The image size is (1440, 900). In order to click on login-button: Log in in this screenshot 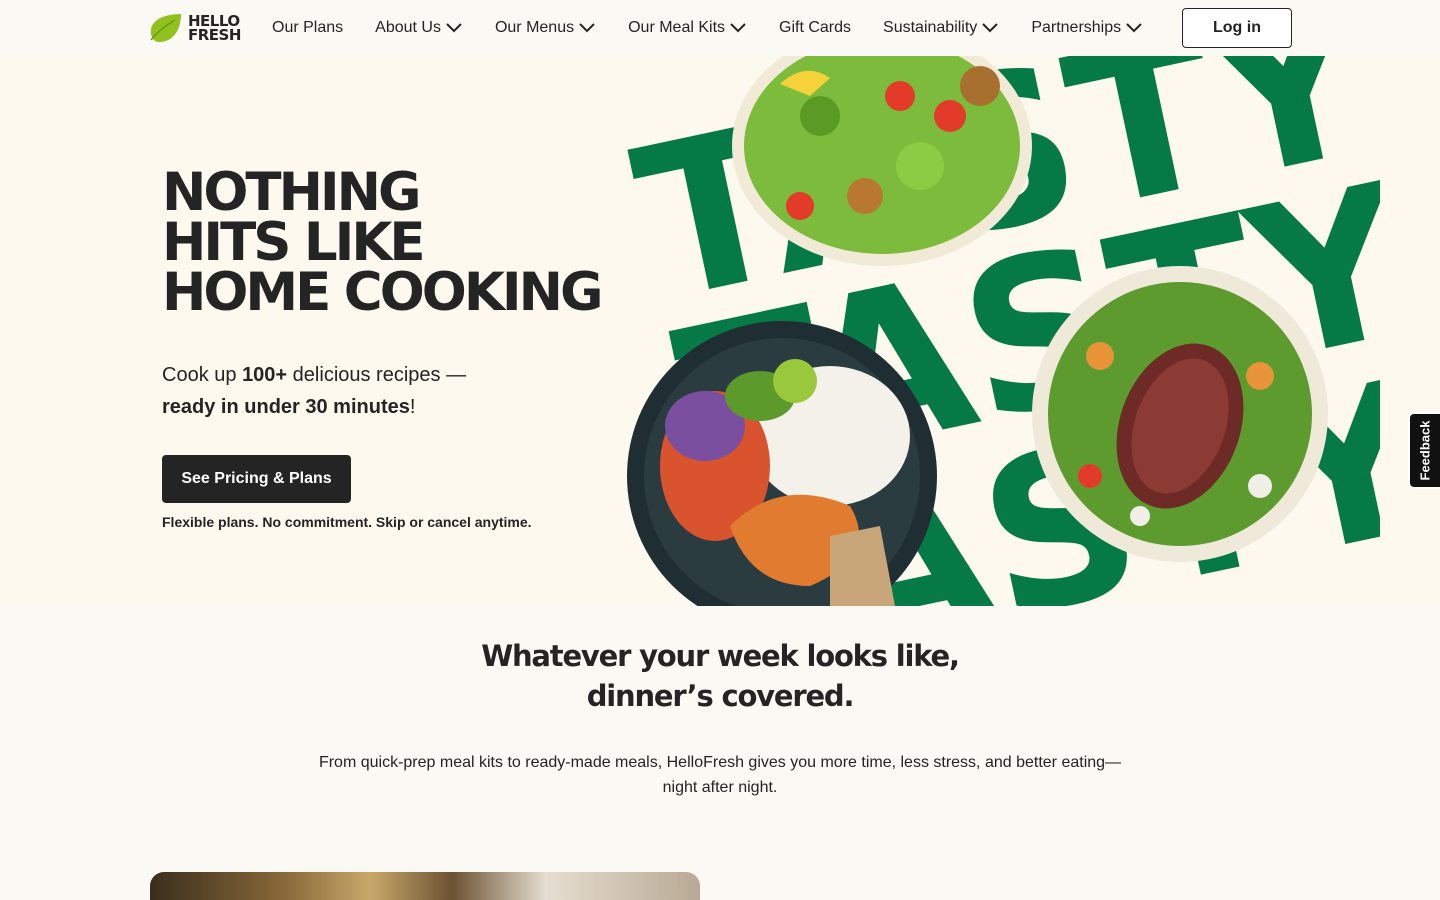, I will do `click(1237, 28)`.